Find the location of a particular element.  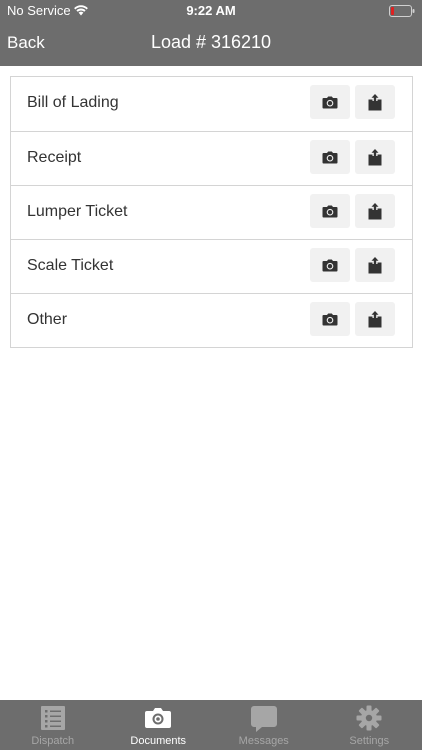

document-type-label: Scale Ticket is located at coordinates (70, 265).